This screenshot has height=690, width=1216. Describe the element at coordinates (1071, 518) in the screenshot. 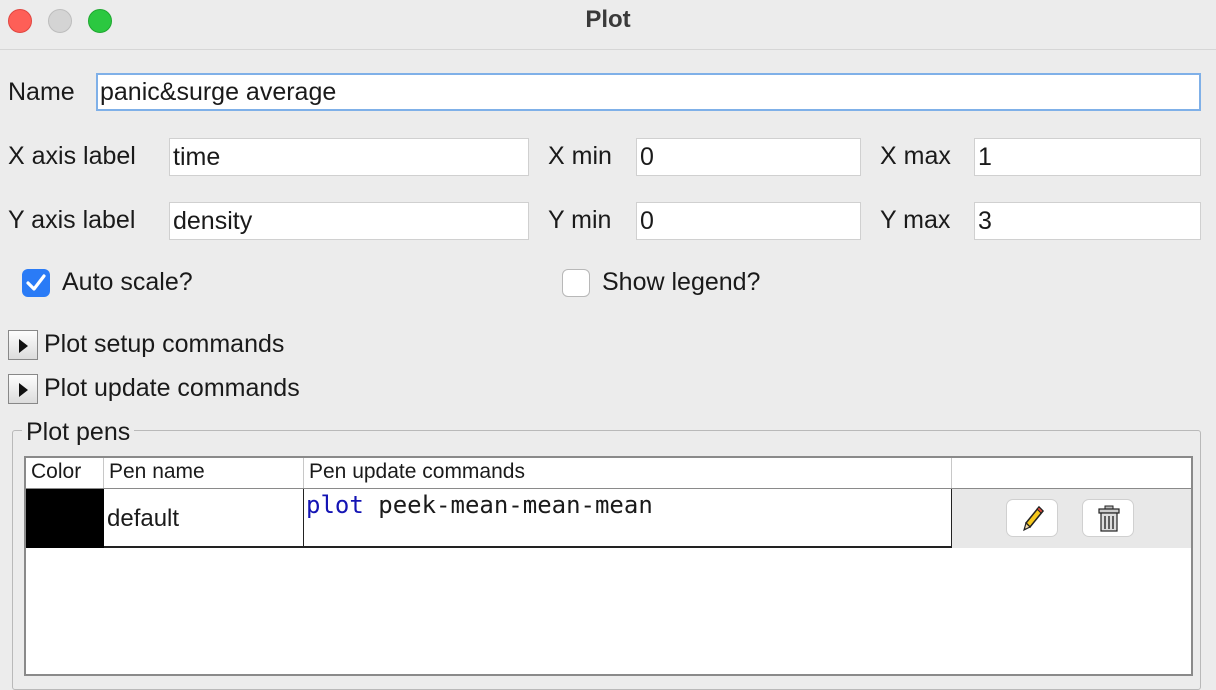

I see `pen-actions-cell` at that location.